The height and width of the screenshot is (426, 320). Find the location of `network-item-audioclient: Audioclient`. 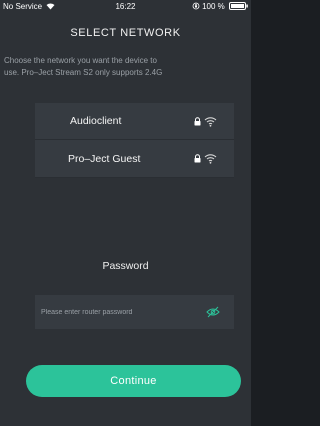

network-item-audioclient: Audioclient is located at coordinates (134, 121).